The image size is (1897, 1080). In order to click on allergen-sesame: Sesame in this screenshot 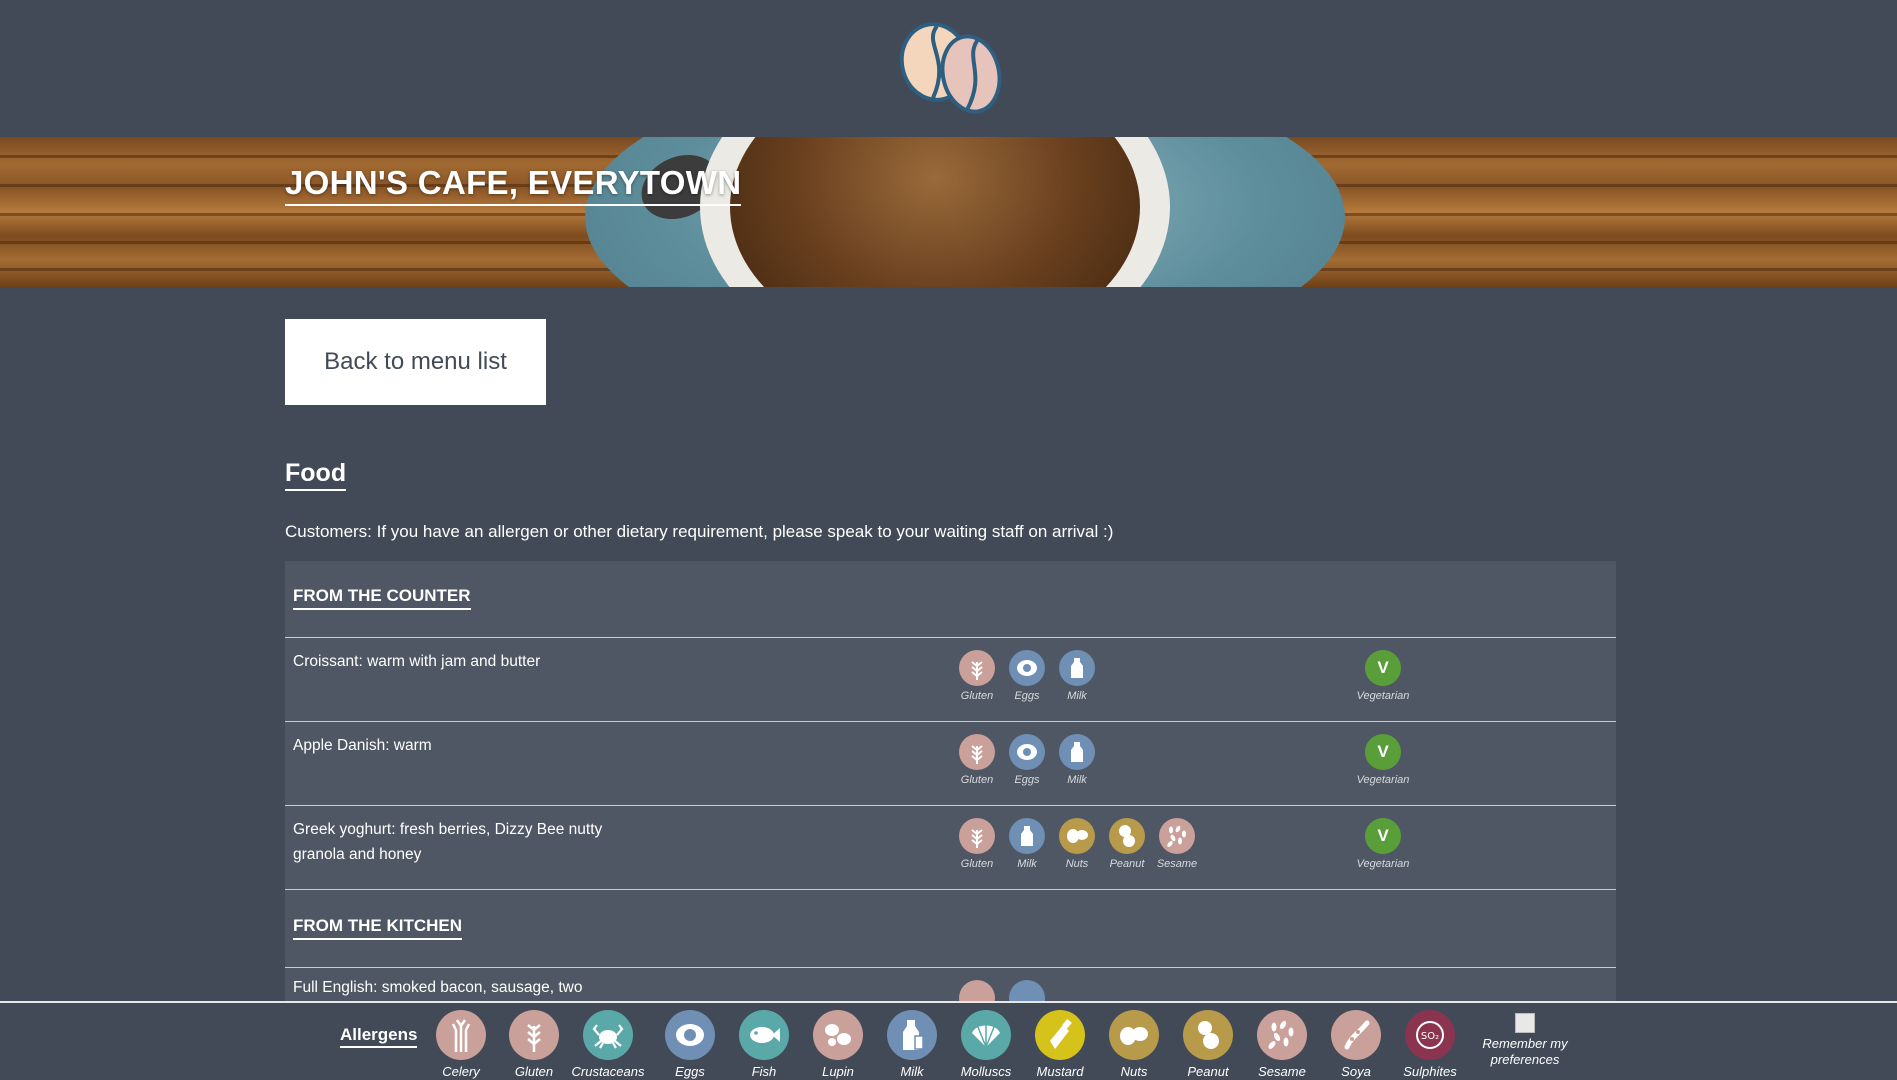, I will do `click(1177, 844)`.